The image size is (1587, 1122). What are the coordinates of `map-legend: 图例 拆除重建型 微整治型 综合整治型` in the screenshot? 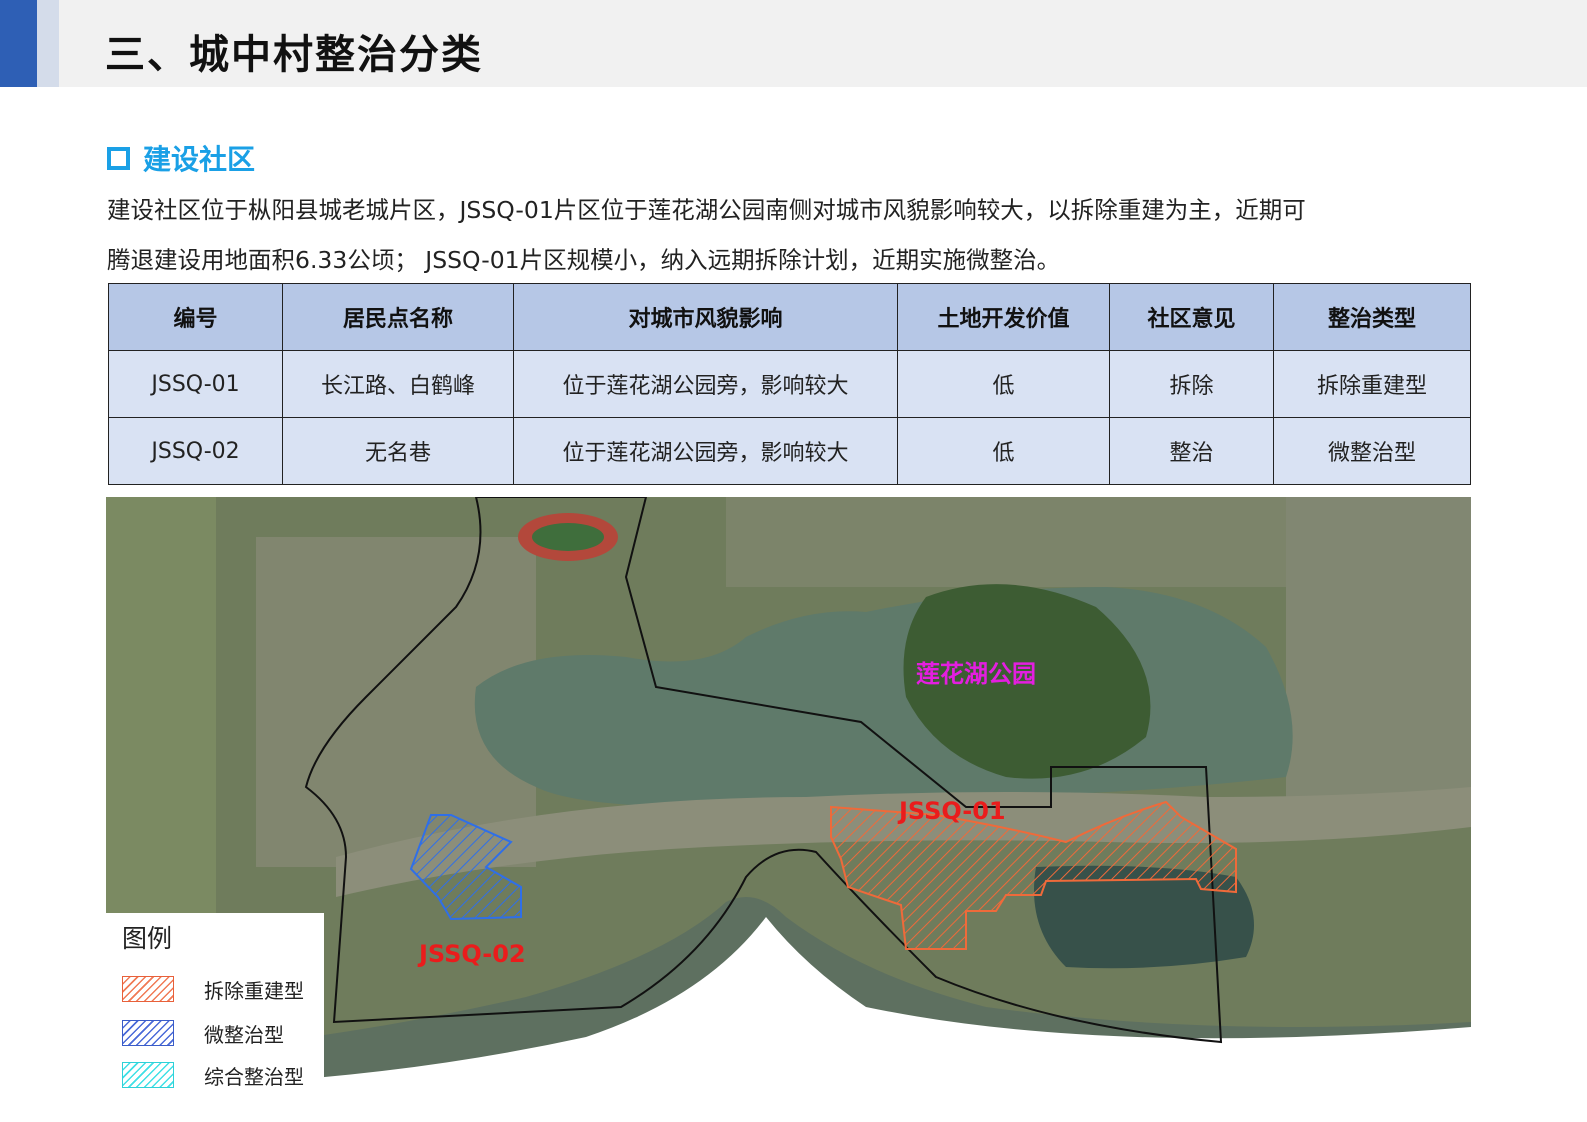 It's located at (215, 1006).